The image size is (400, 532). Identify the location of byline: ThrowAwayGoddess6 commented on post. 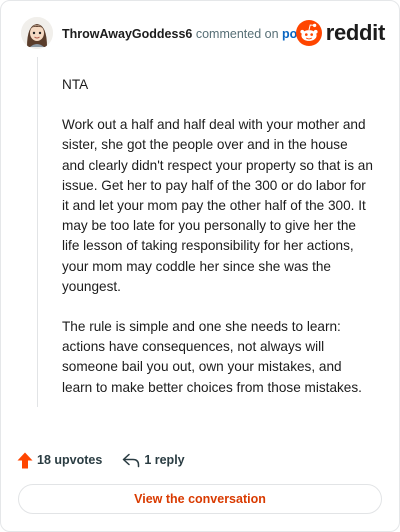
(185, 34).